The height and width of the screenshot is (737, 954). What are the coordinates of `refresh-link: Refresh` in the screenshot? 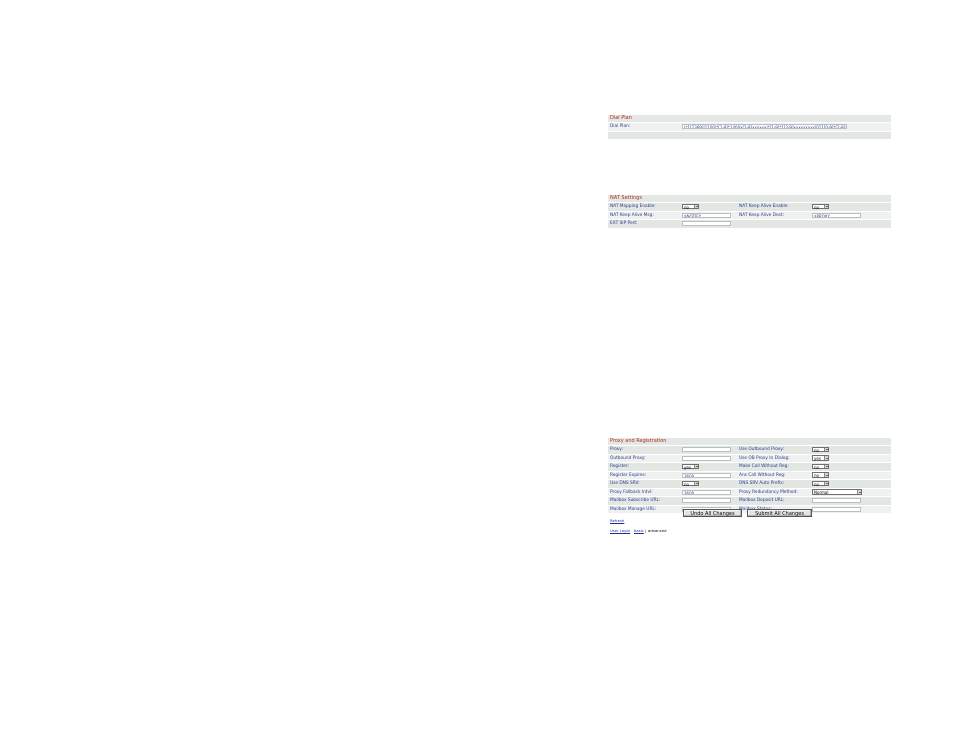 It's located at (617, 520).